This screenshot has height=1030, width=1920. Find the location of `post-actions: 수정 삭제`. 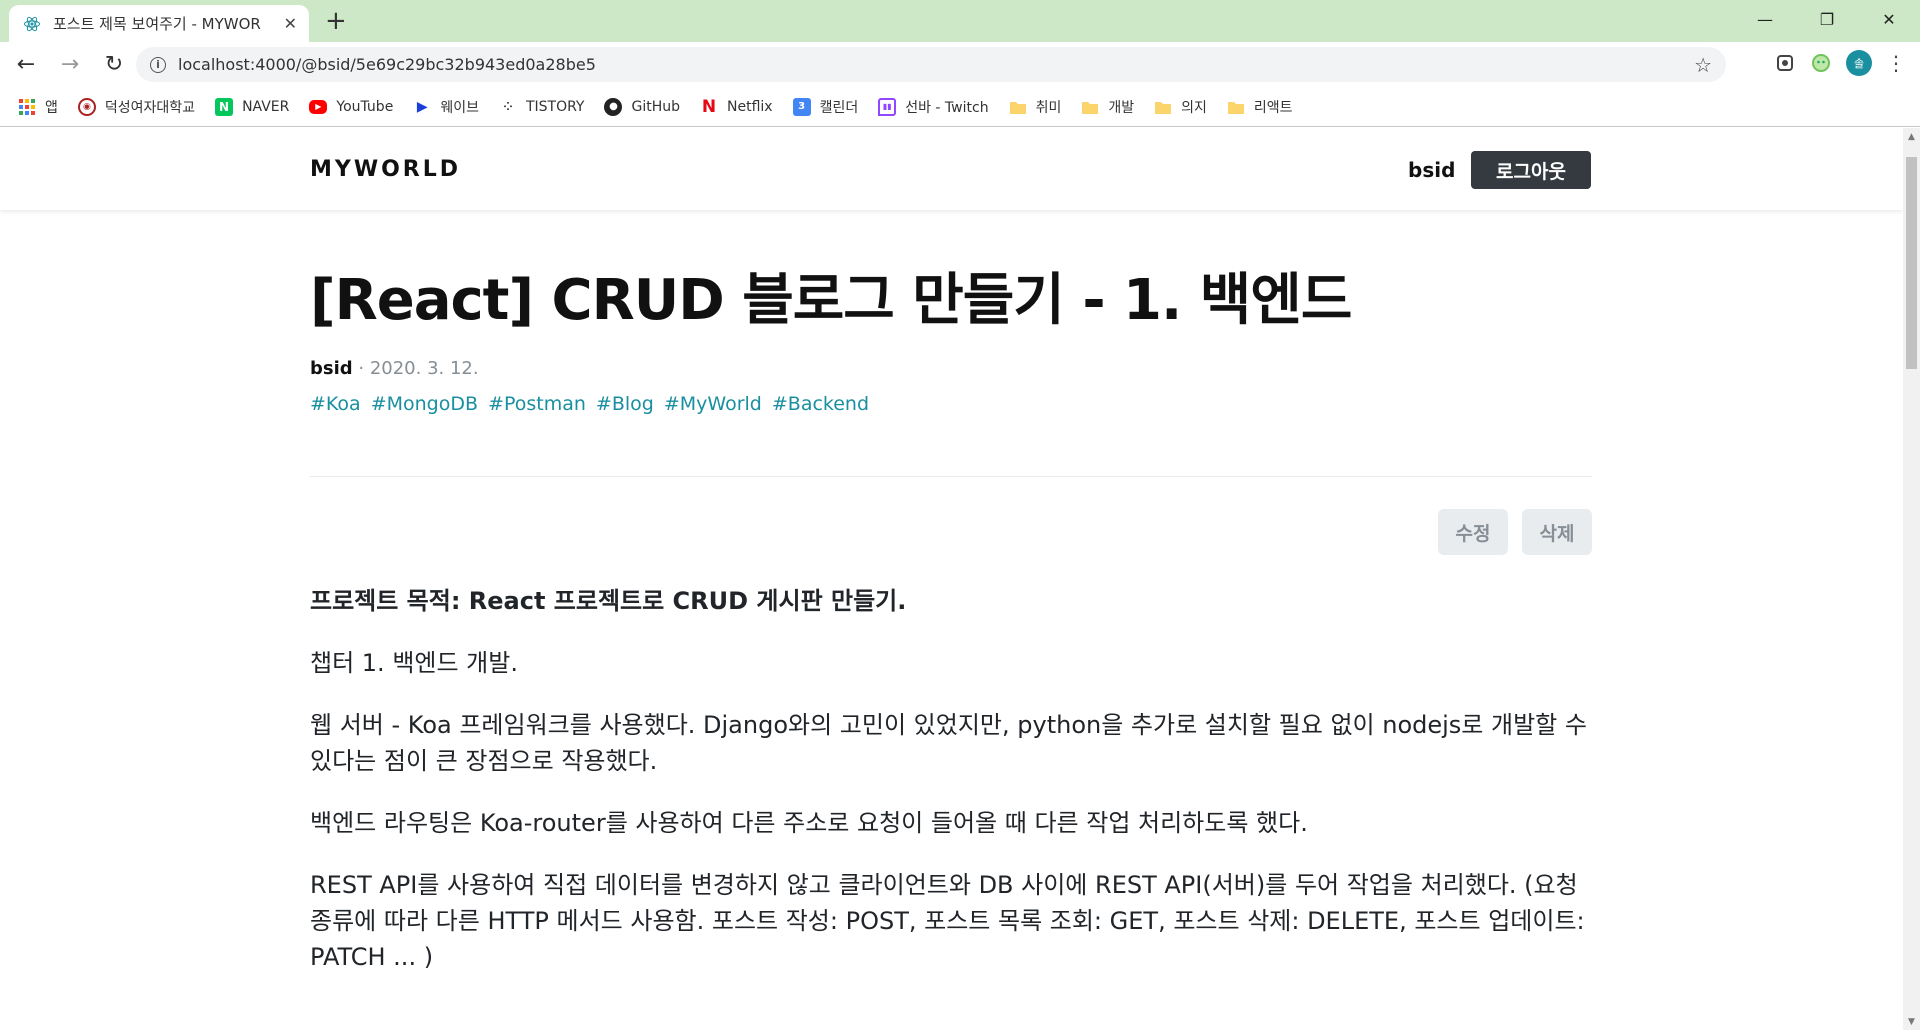

post-actions: 수정 삭제 is located at coordinates (1515, 532).